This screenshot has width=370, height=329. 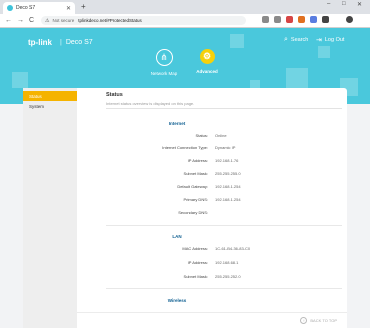 What do you see at coordinates (164, 73) in the screenshot?
I see `network-map-label: Network Map` at bounding box center [164, 73].